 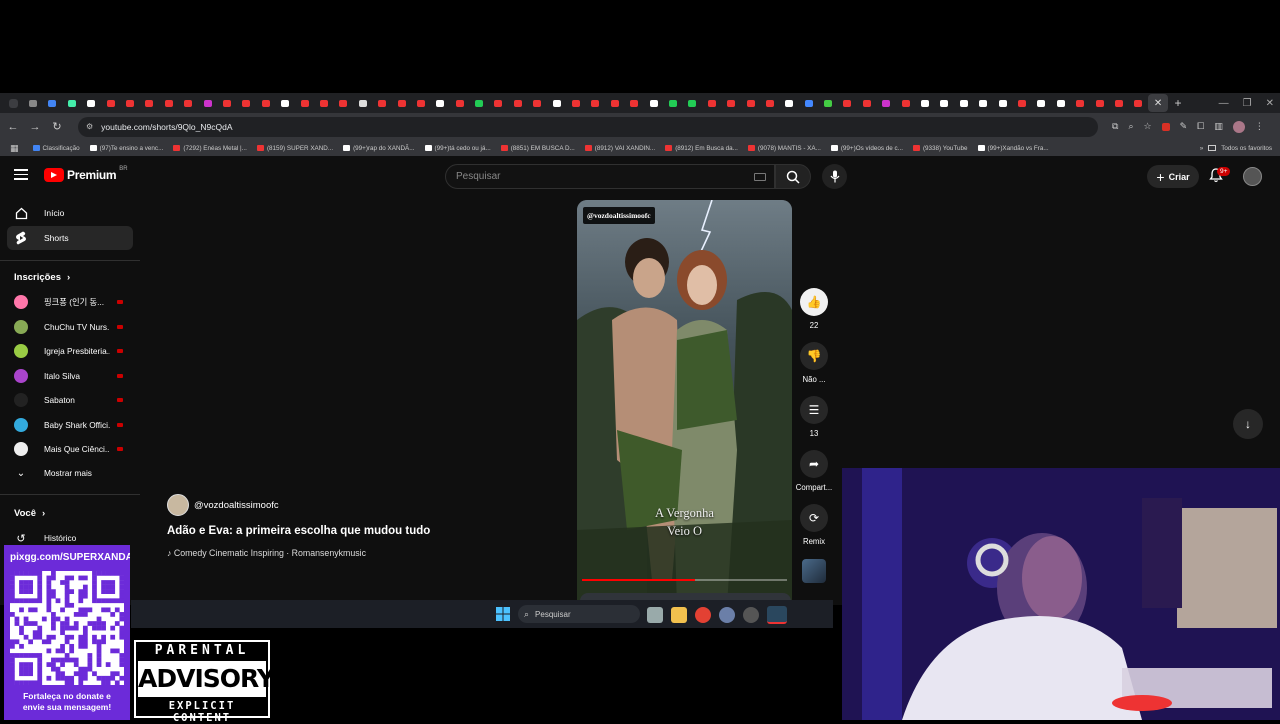 I want to click on you-heading: Você ›, so click(x=29, y=513).